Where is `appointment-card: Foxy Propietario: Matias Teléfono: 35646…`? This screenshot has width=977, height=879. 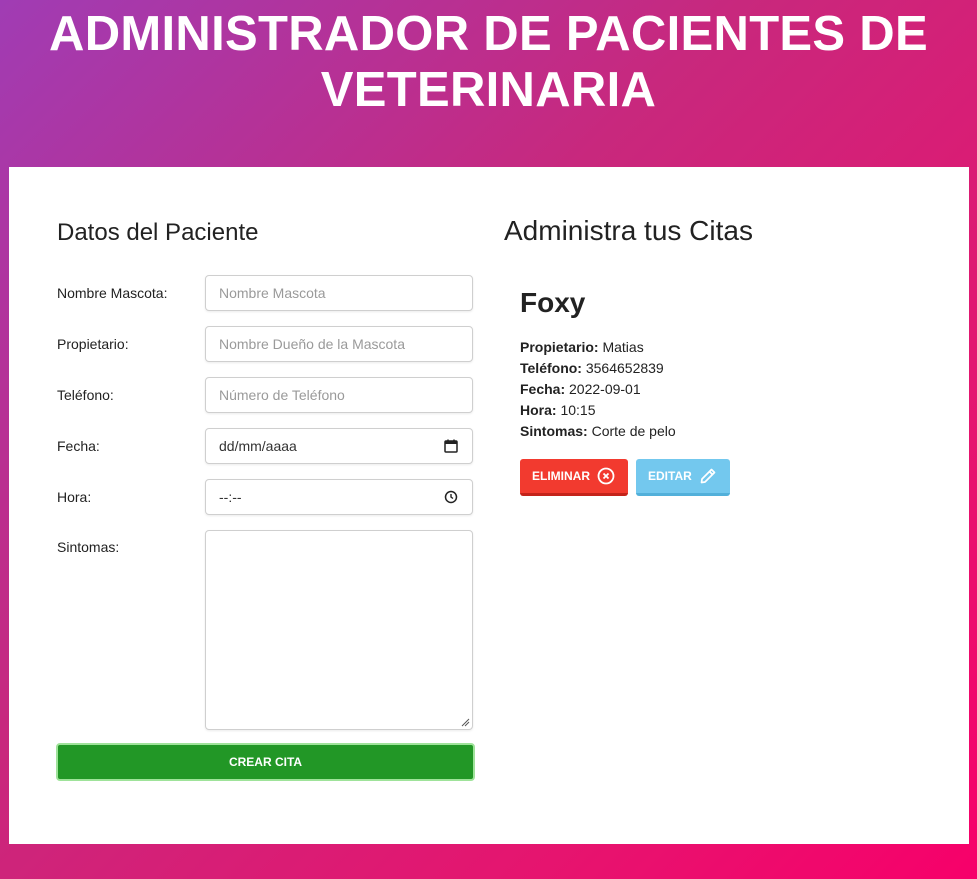 appointment-card: Foxy Propietario: Matias Teléfono: 35646… is located at coordinates (720, 392).